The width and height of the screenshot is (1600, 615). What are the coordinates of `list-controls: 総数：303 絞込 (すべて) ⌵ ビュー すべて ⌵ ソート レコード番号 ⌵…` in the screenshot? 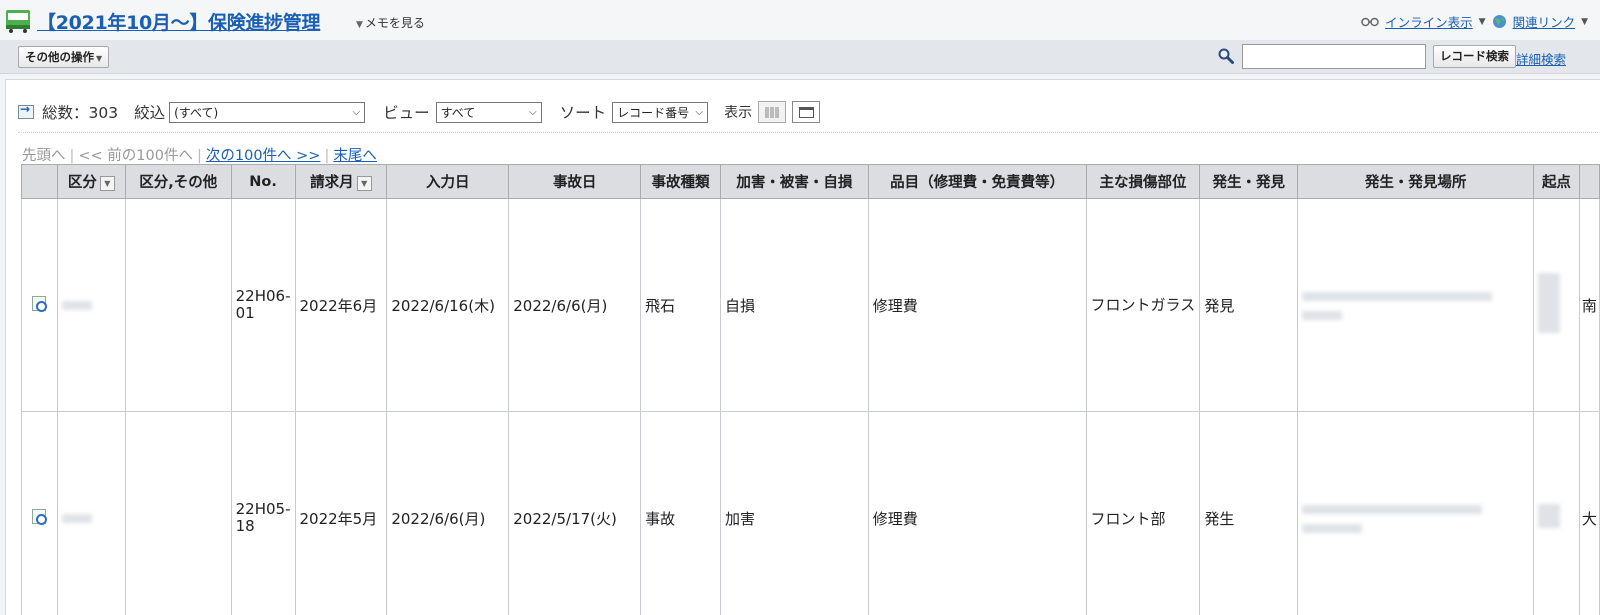 It's located at (419, 112).